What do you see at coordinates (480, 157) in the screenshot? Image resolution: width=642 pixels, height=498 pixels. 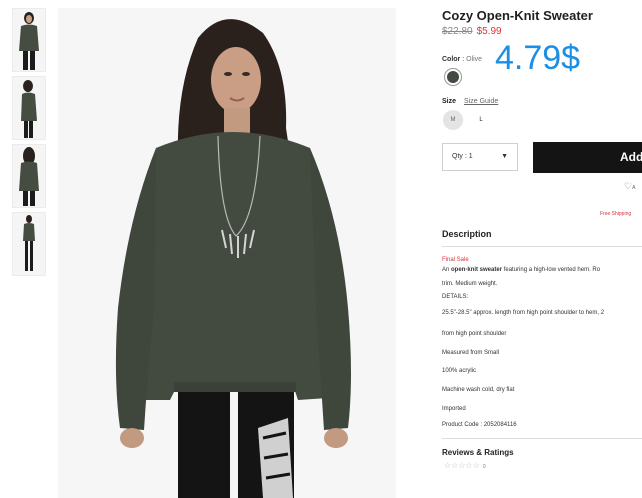 I see `quantity-select: Qty : 1 ▼` at bounding box center [480, 157].